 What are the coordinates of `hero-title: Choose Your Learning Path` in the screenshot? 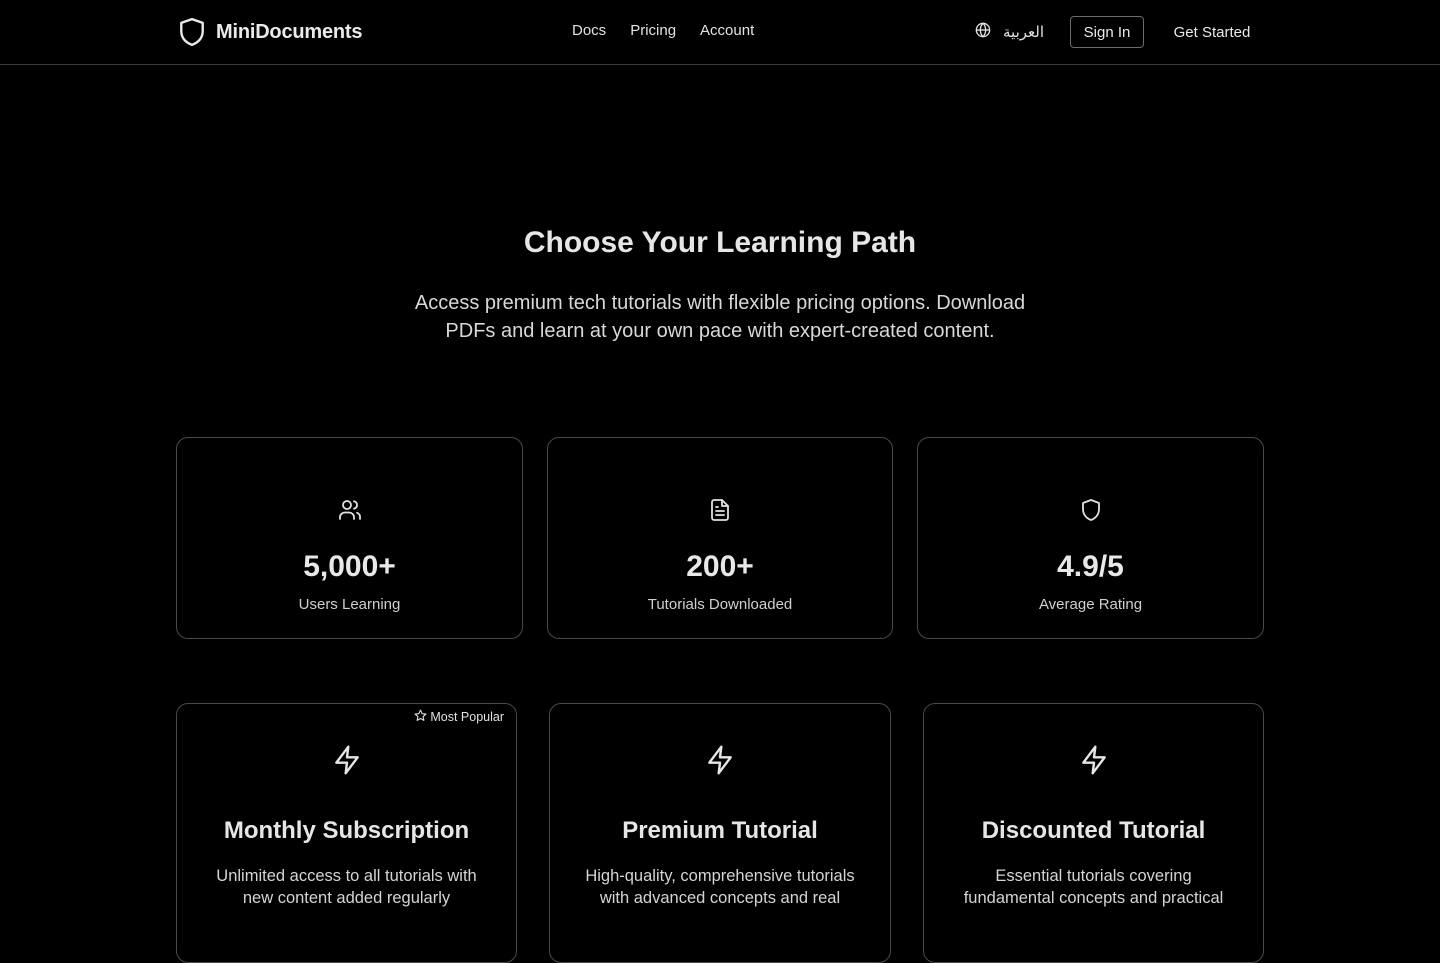 It's located at (720, 242).